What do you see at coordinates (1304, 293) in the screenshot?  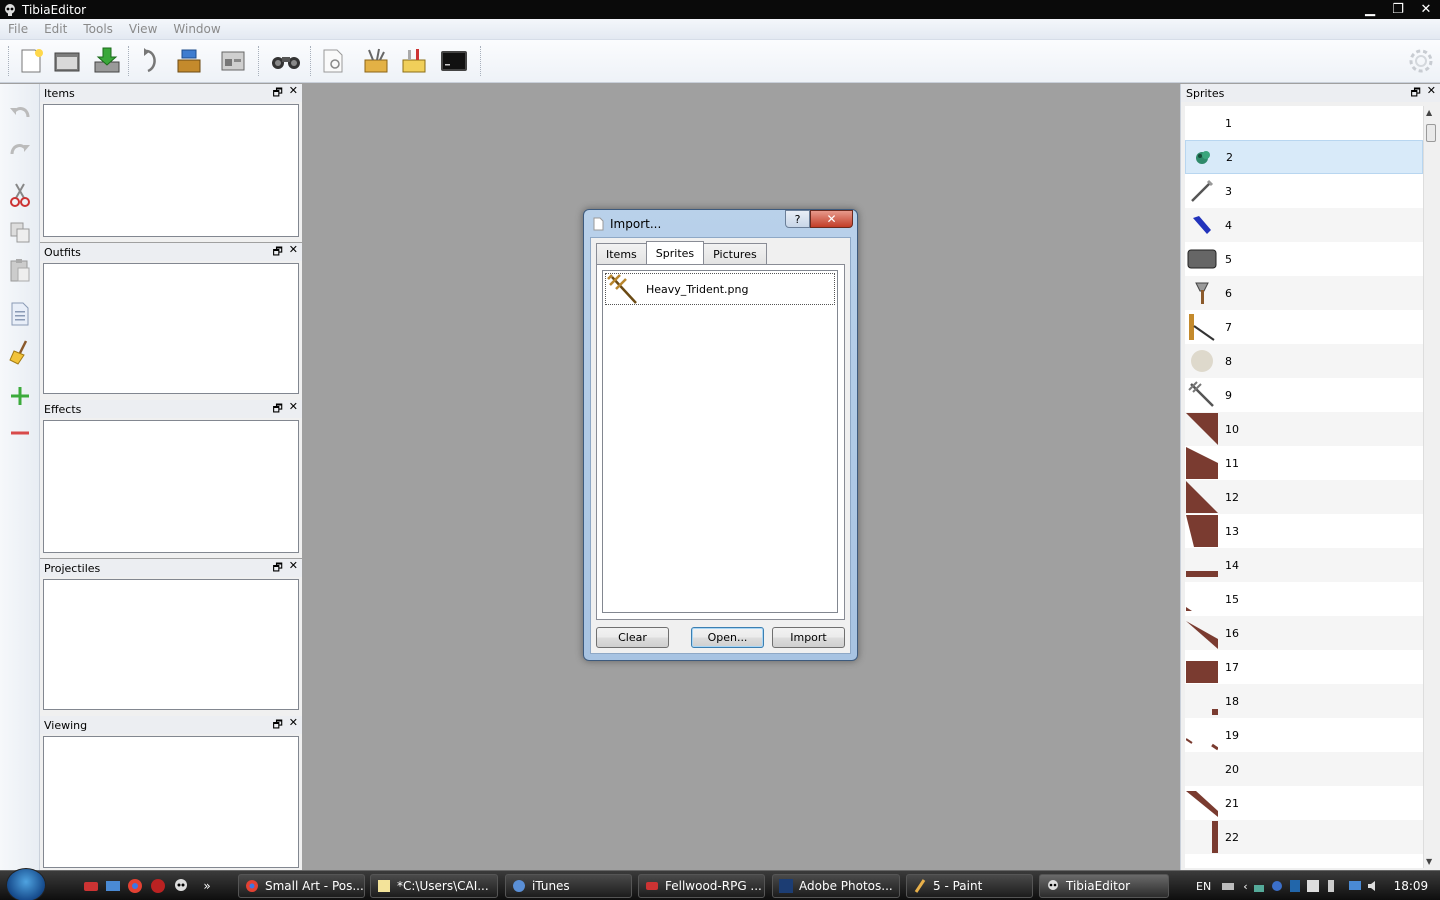 I see `sprite-row: 6` at bounding box center [1304, 293].